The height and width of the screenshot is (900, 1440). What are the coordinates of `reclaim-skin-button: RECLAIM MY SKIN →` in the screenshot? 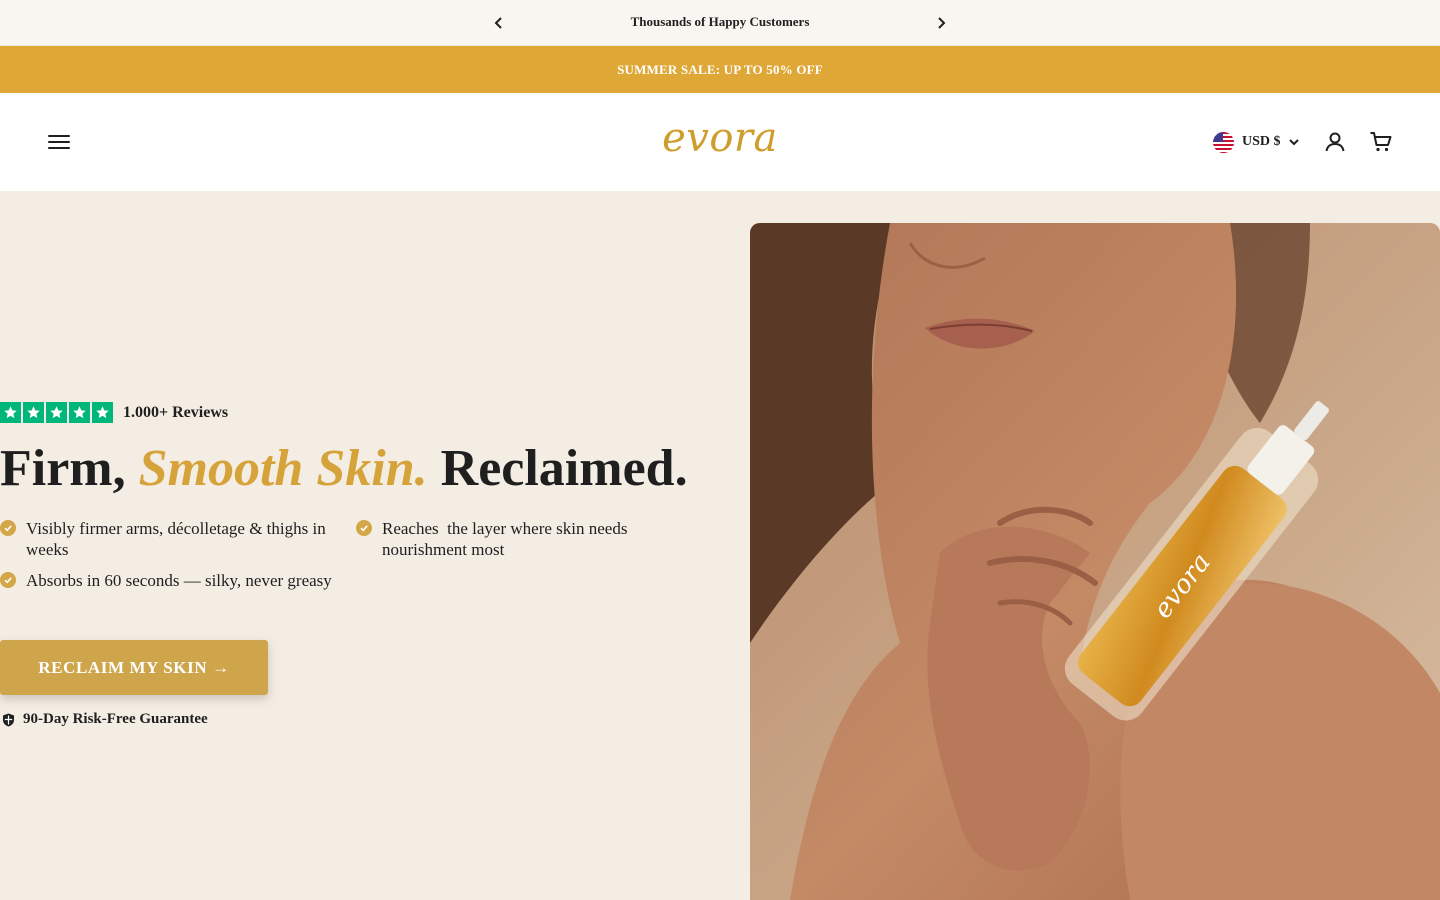 It's located at (134, 667).